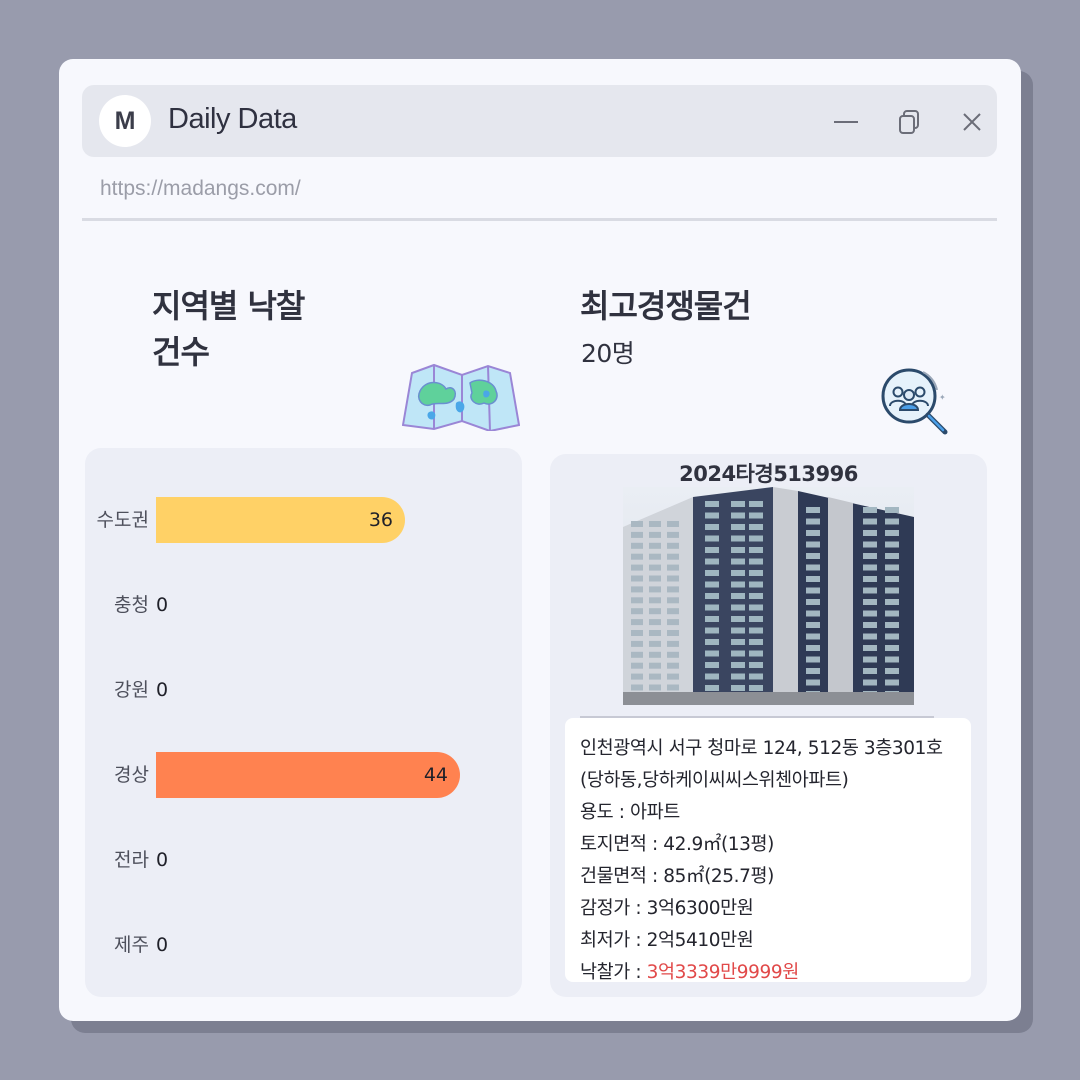 This screenshot has height=1080, width=1080. What do you see at coordinates (228, 306) in the screenshot?
I see `region-title-line1: 지역별 낙찰` at bounding box center [228, 306].